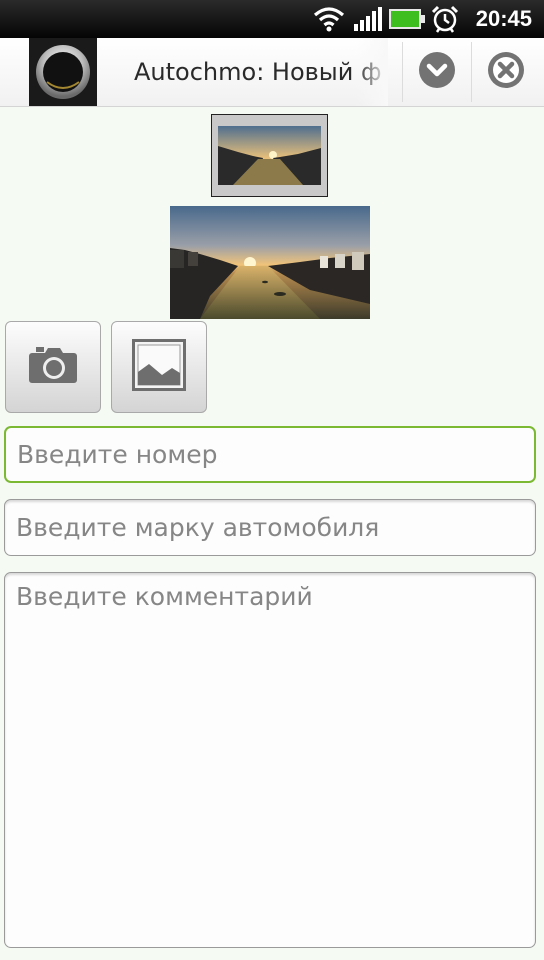  I want to click on photo-preview, so click(270, 262).